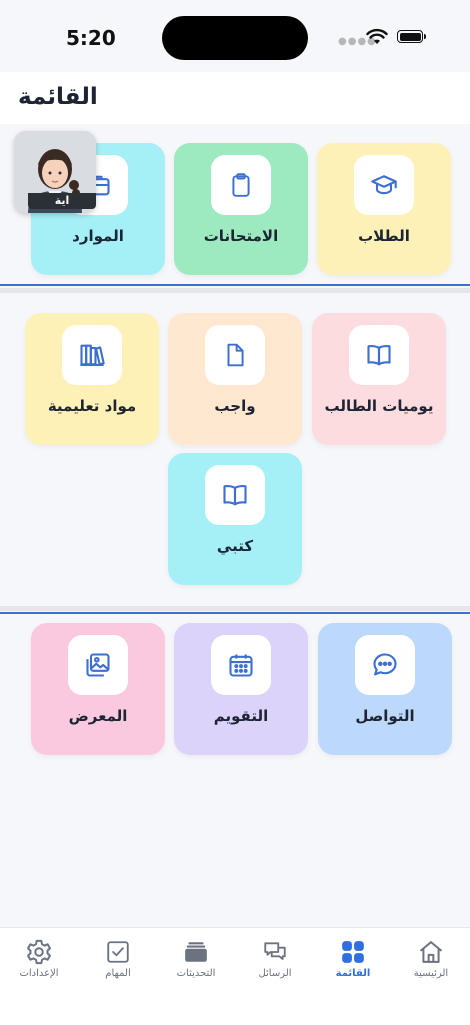  Describe the element at coordinates (91, 38) in the screenshot. I see `status-time: 5:20` at that location.